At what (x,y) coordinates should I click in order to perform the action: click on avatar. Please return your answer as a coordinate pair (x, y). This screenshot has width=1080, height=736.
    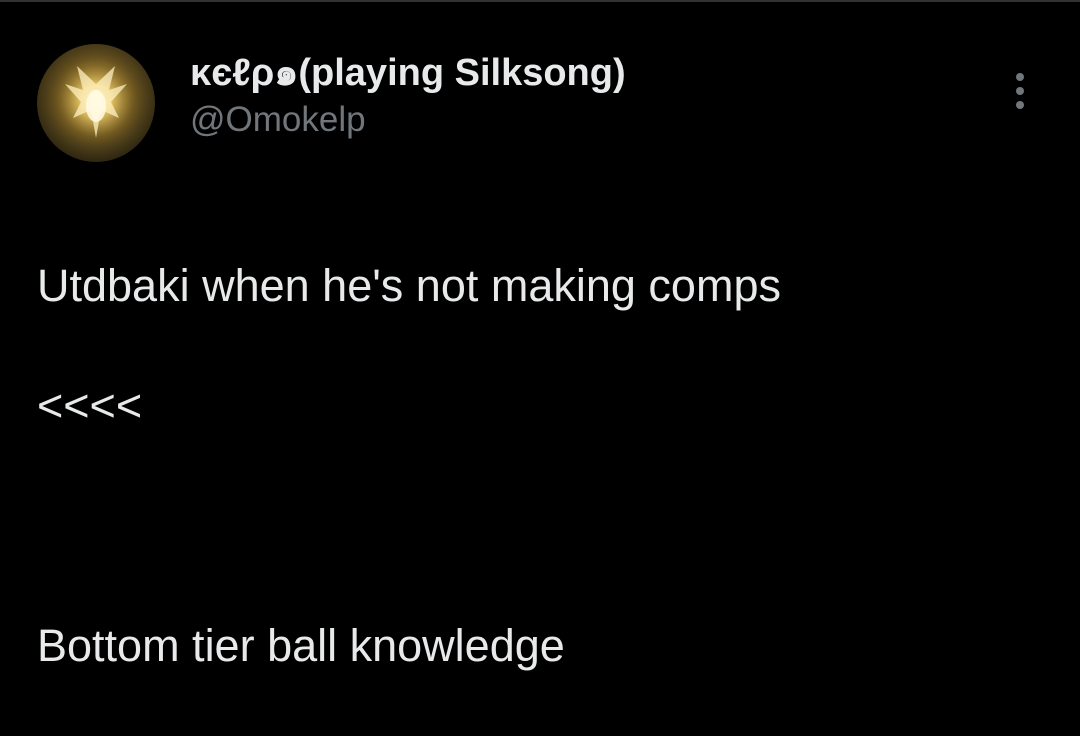
    Looking at the image, I should click on (96, 103).